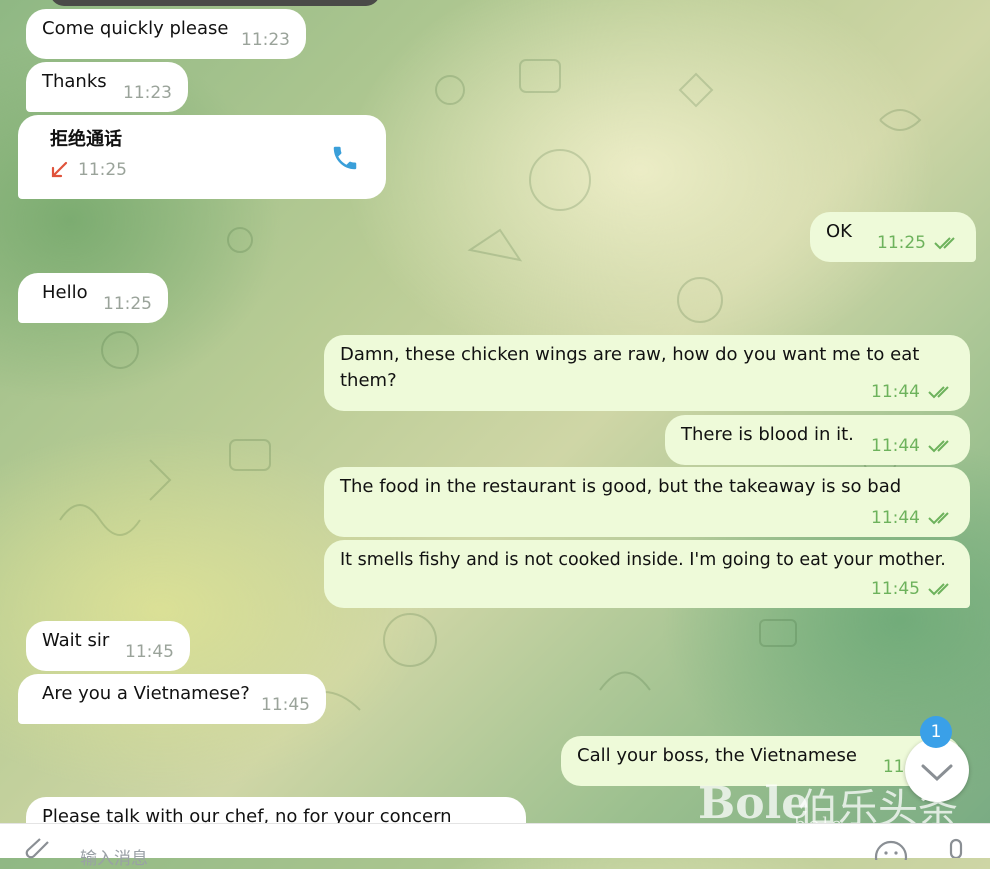 The height and width of the screenshot is (869, 990). I want to click on incoming-message: Wait sir 11:45, so click(108, 646).